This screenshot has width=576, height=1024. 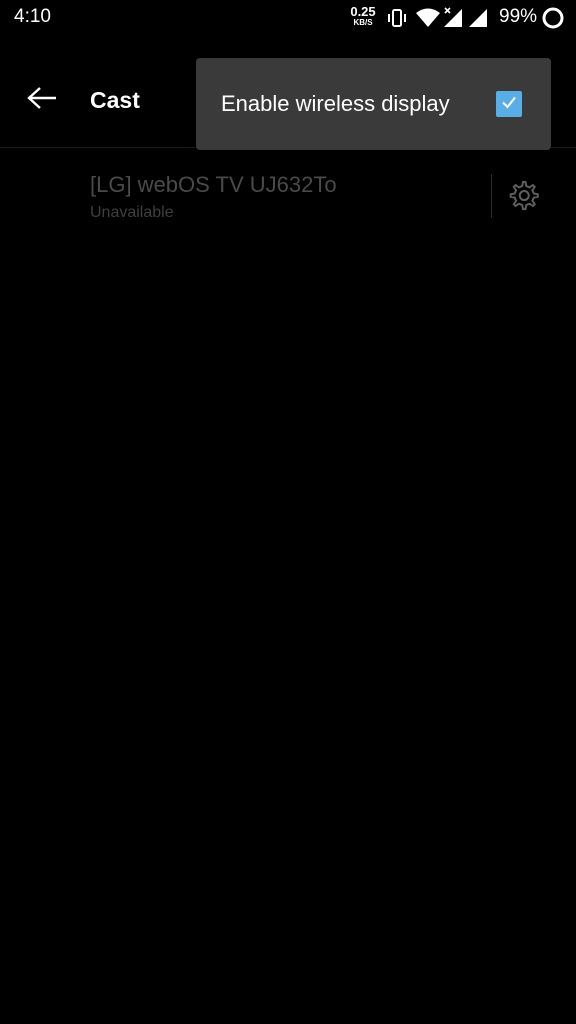 What do you see at coordinates (553, 20) in the screenshot?
I see `battery-icon` at bounding box center [553, 20].